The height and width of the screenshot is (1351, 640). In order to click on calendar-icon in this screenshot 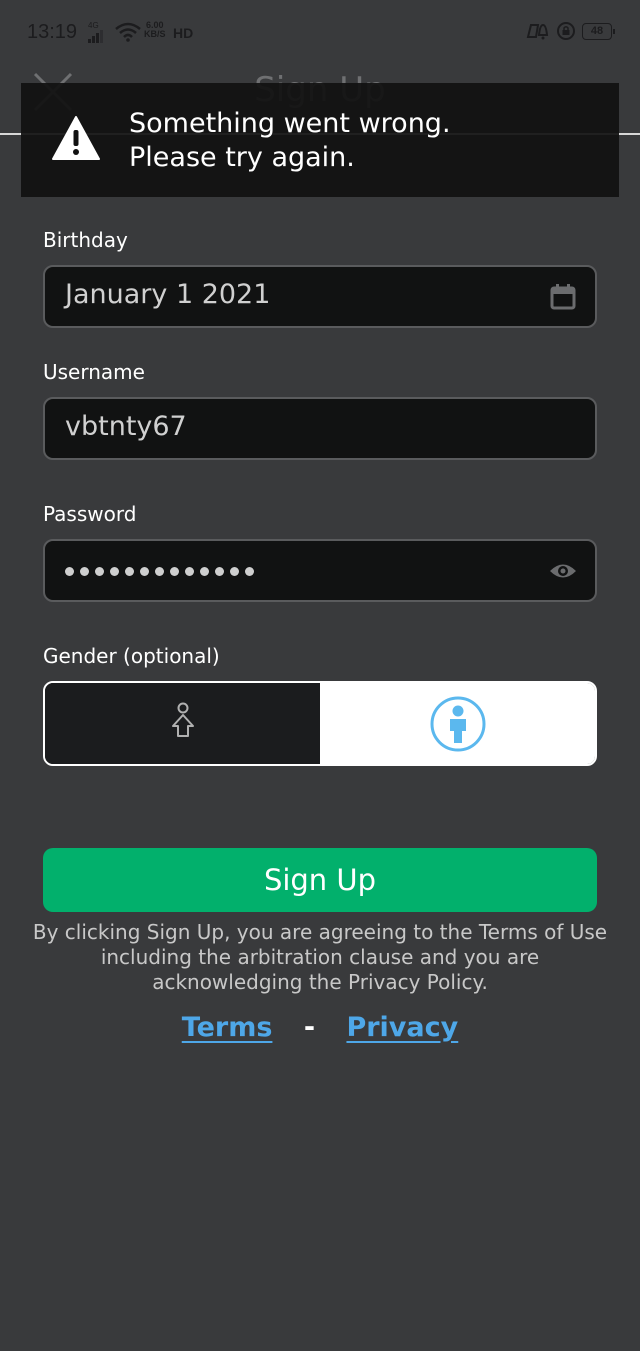, I will do `click(563, 297)`.